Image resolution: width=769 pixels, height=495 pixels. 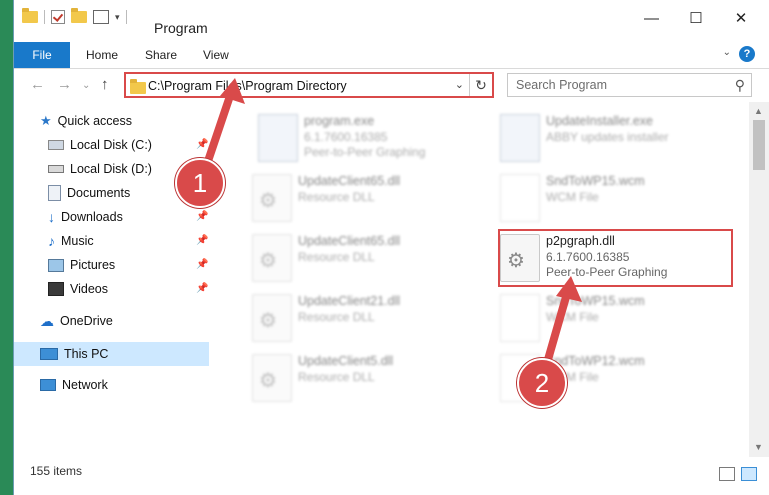 What do you see at coordinates (759, 279) in the screenshot?
I see `vertical-scrollbar: ▲ ▼` at bounding box center [759, 279].